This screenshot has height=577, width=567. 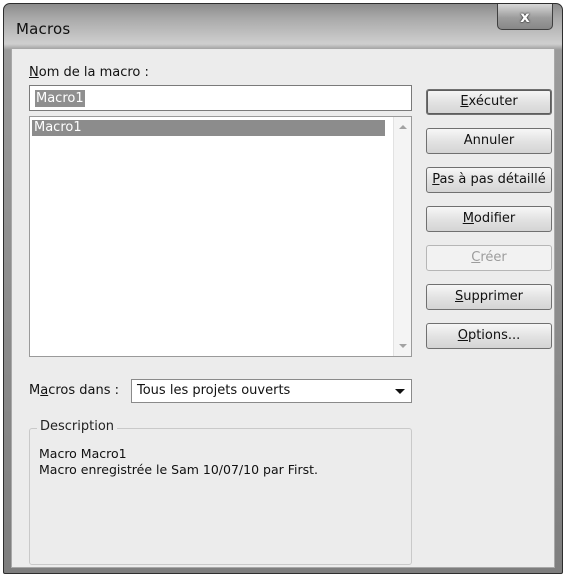 I want to click on macro-list-item: Macro1, so click(x=208, y=128).